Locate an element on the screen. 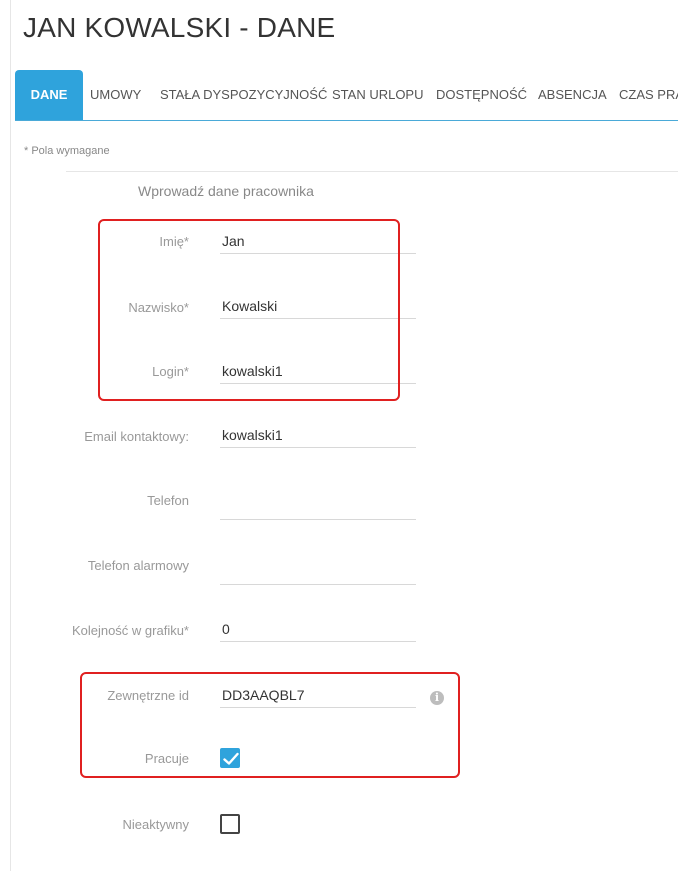  highlight-box-name-login is located at coordinates (249, 310).